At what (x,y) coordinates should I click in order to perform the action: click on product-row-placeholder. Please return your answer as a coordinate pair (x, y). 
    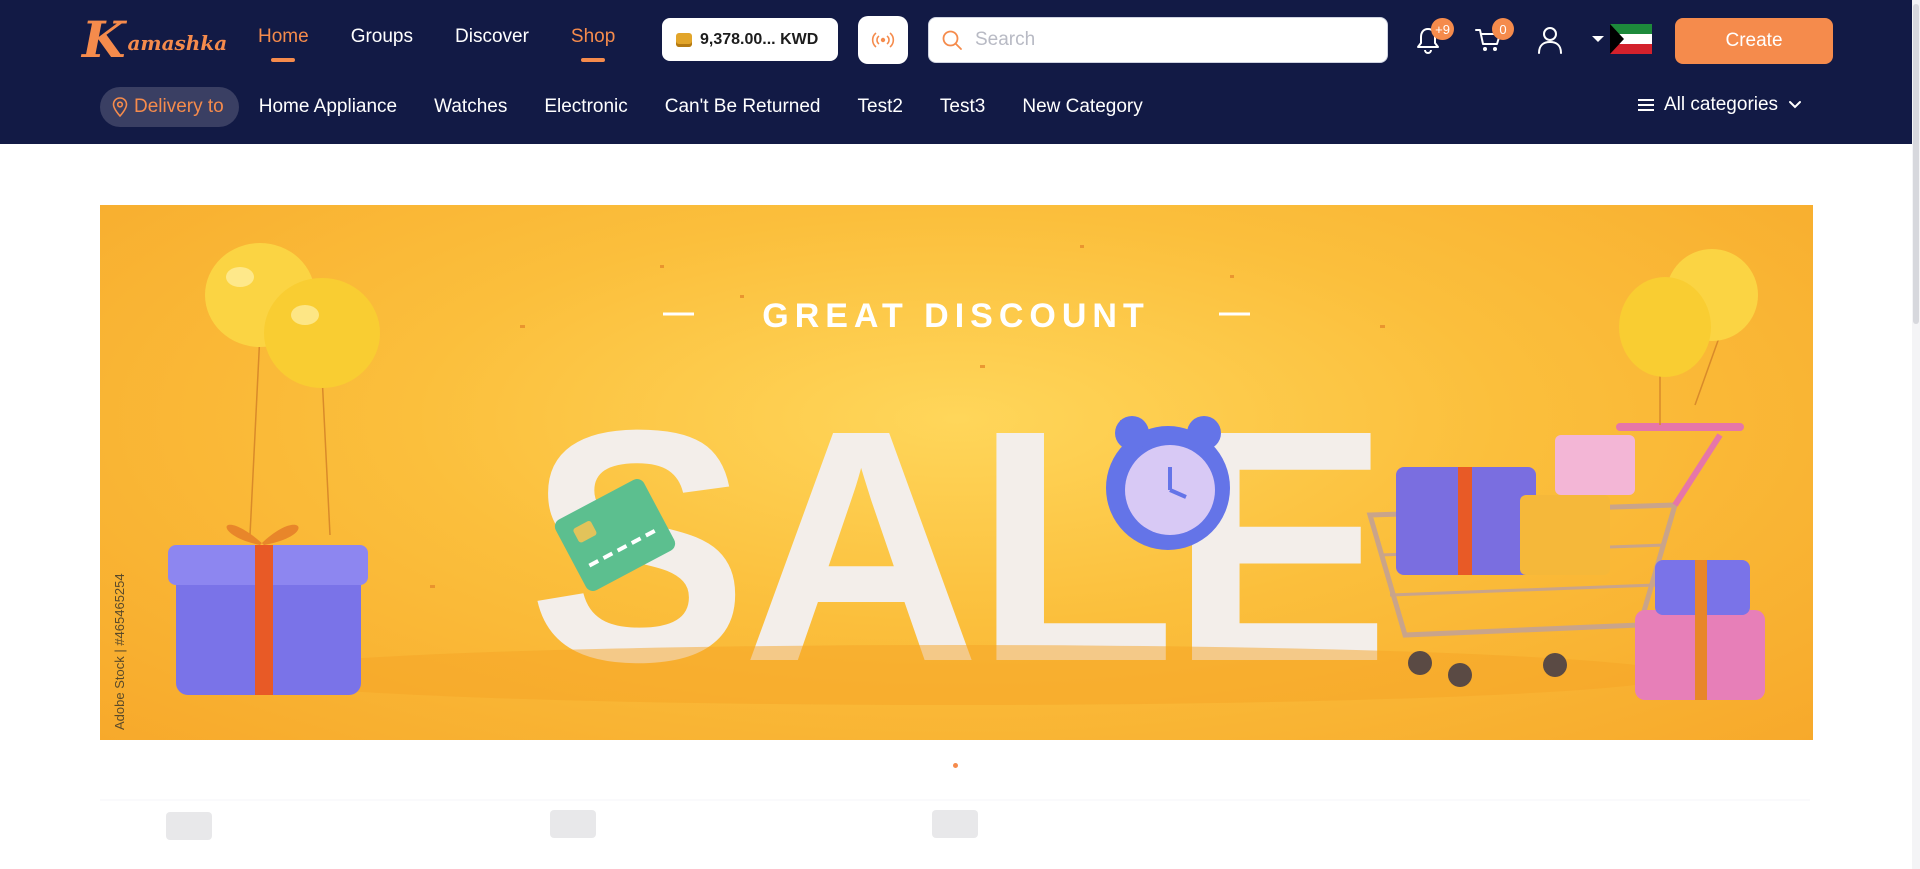
    Looking at the image, I should click on (955, 829).